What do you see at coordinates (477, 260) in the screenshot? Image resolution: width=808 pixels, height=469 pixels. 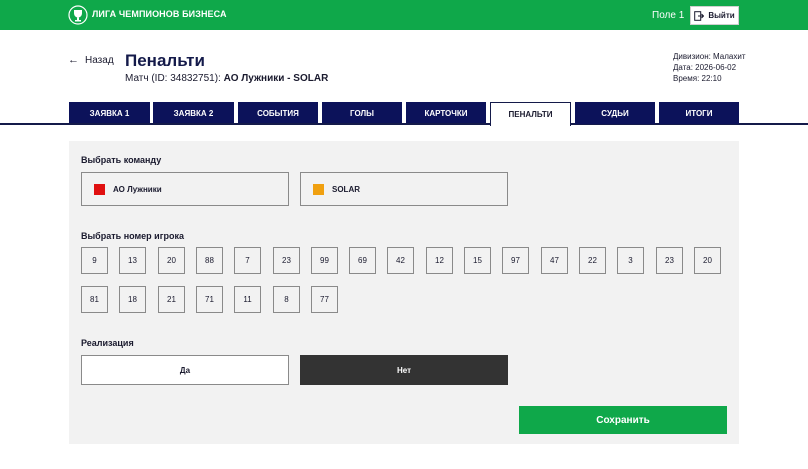 I see `player-number-button: 15` at bounding box center [477, 260].